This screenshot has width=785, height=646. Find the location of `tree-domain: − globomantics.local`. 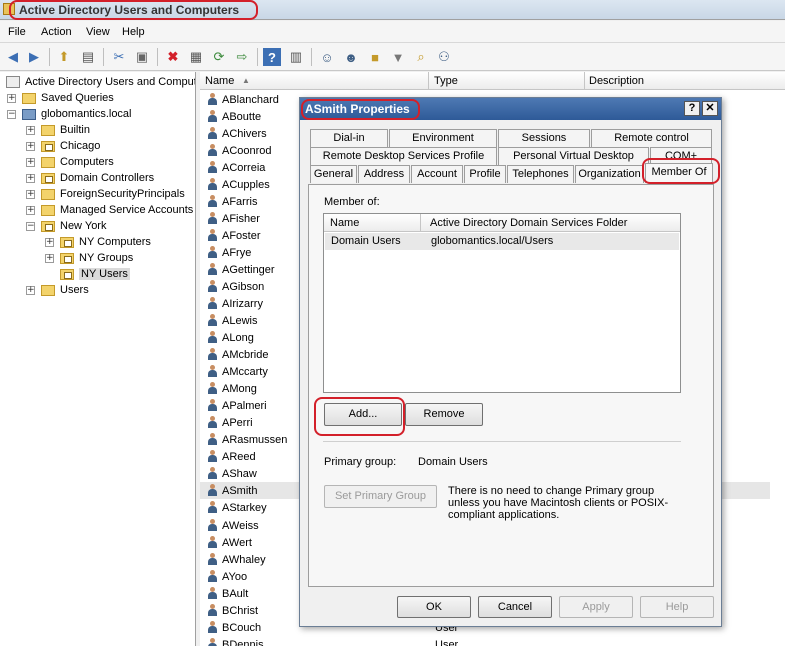

tree-domain: − globomantics.local is located at coordinates (69, 114).